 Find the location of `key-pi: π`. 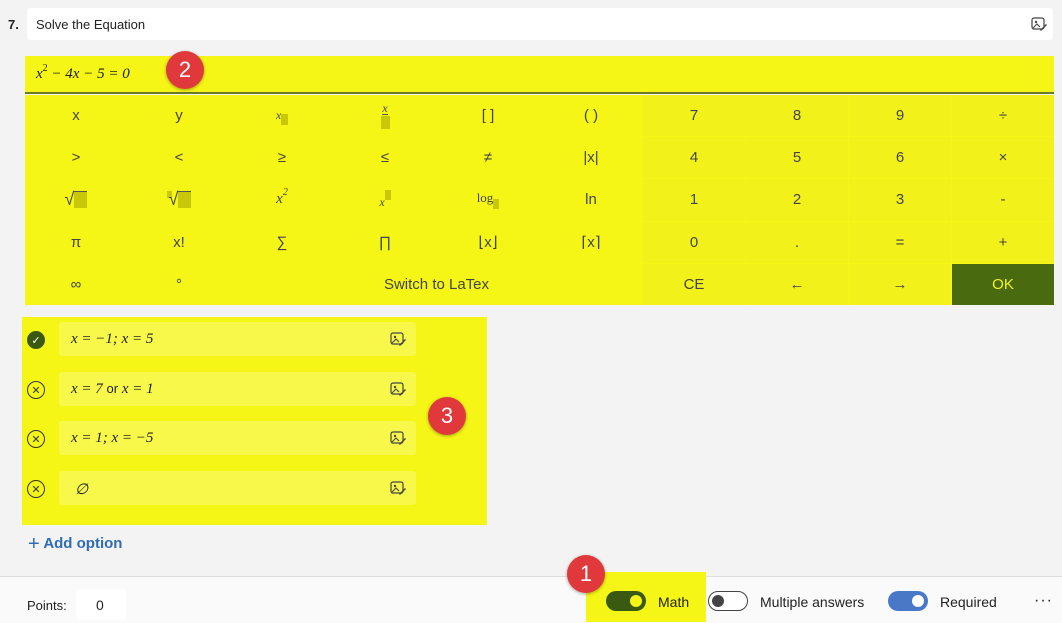

key-pi: π is located at coordinates (76, 242).